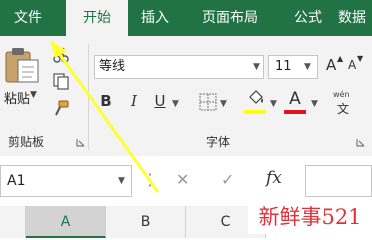  I want to click on formula-bar-grip-icon: ⋮, so click(150, 179).